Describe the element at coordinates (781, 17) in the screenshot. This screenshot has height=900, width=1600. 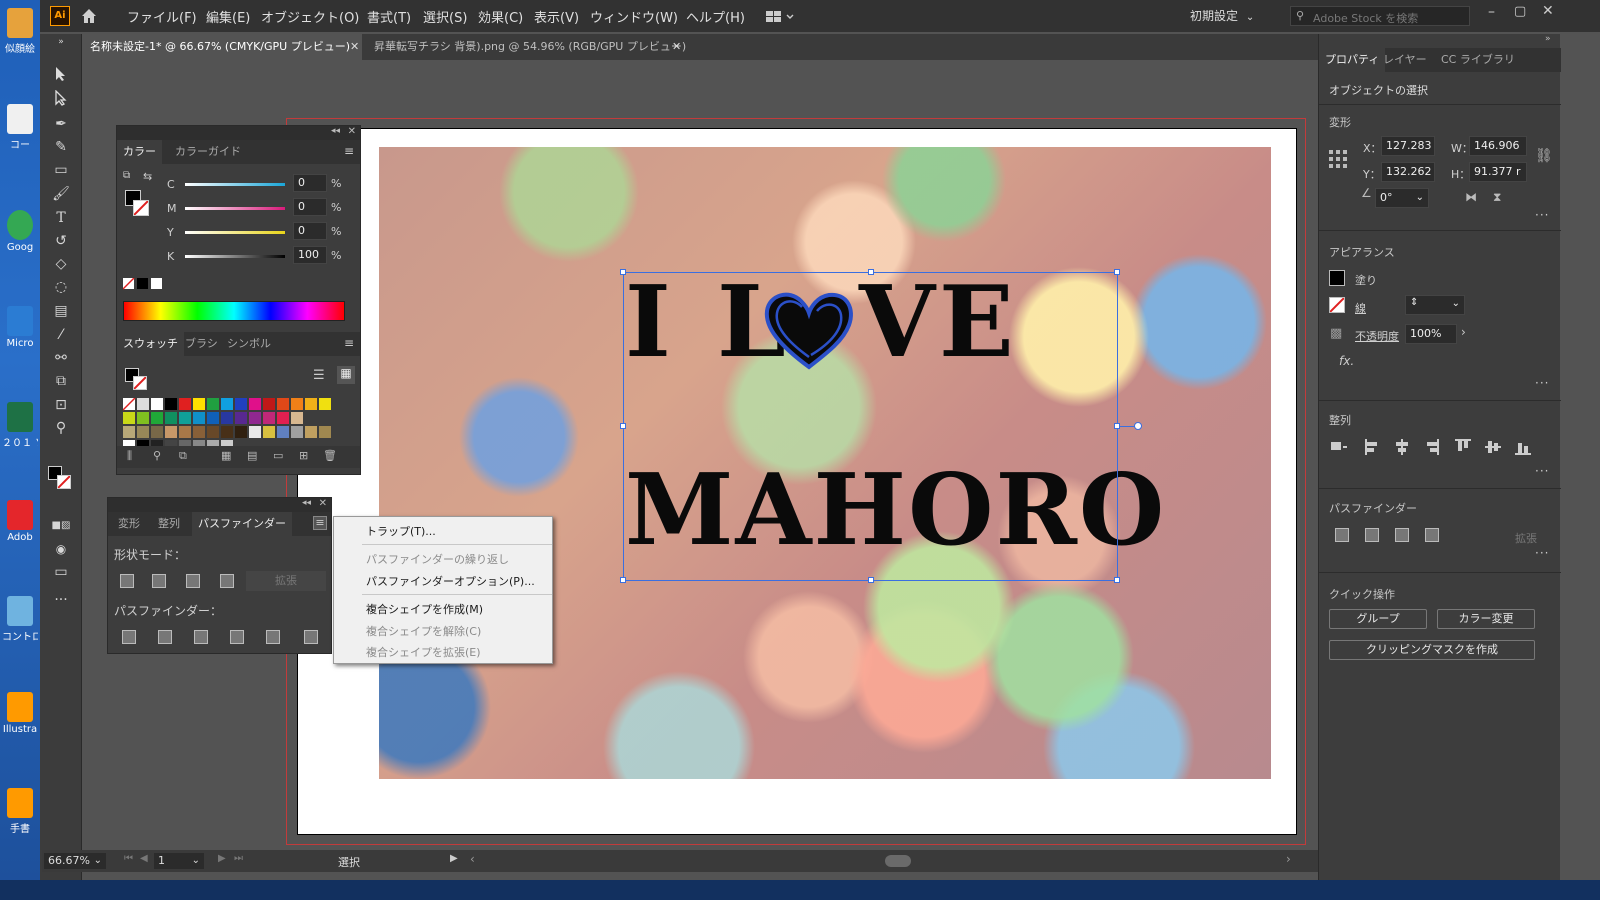
I see `arrange-documents-icon` at that location.